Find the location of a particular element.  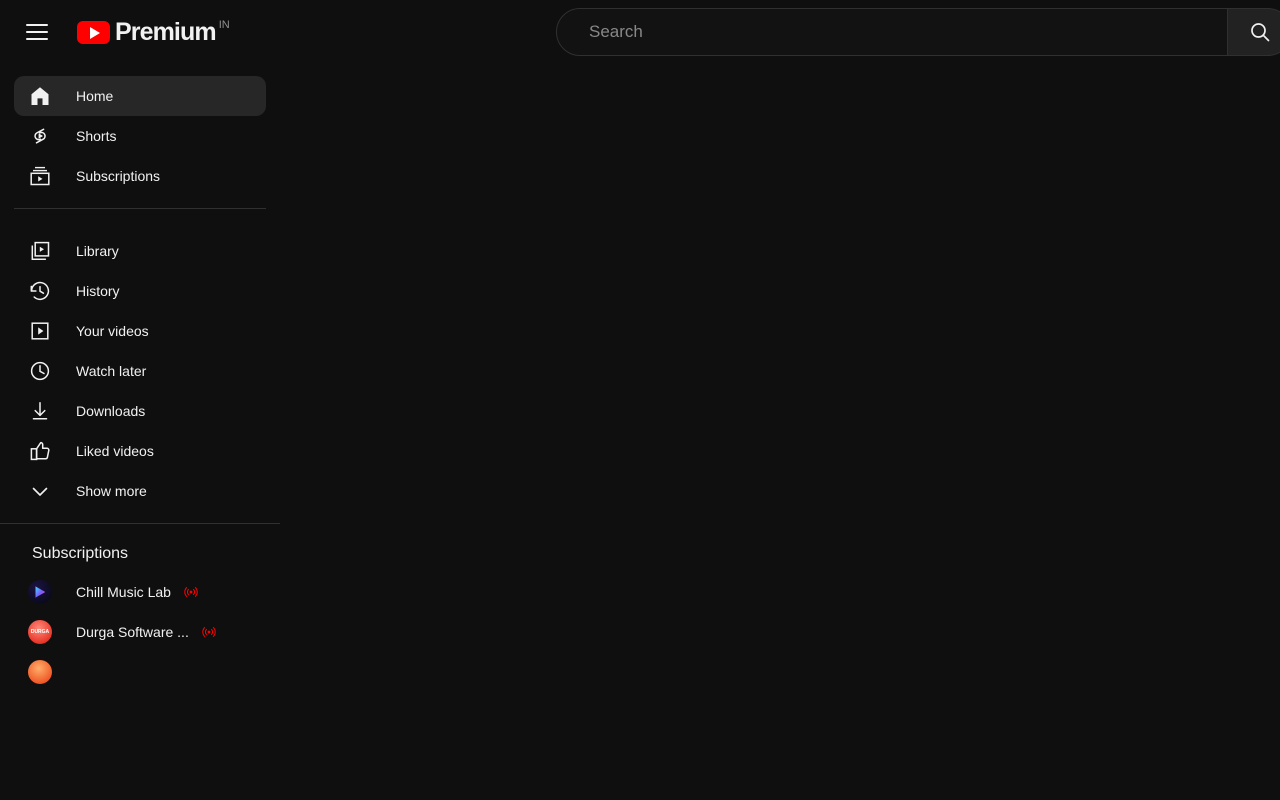

durga-software-avatar: DURGA is located at coordinates (40, 632).